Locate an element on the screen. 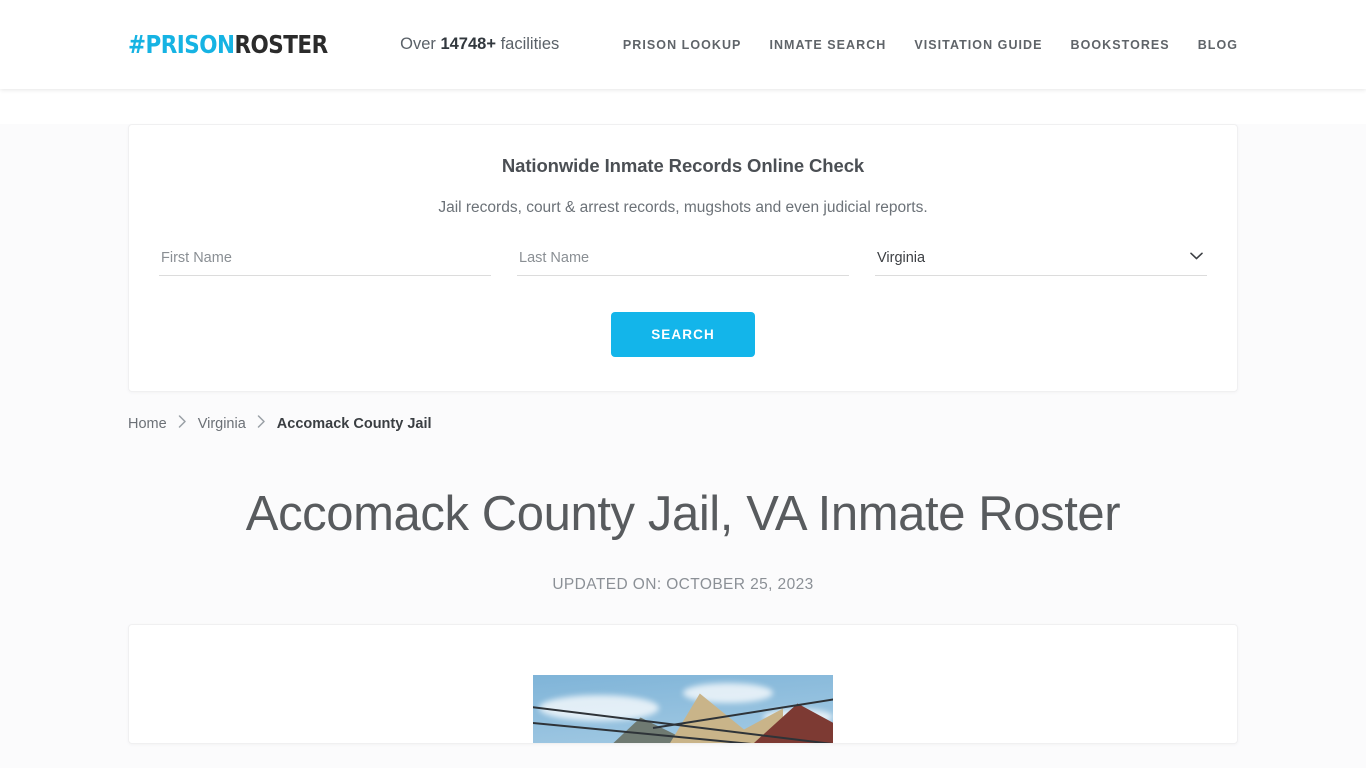 This screenshot has width=1366, height=768. facility-photo-card is located at coordinates (683, 684).